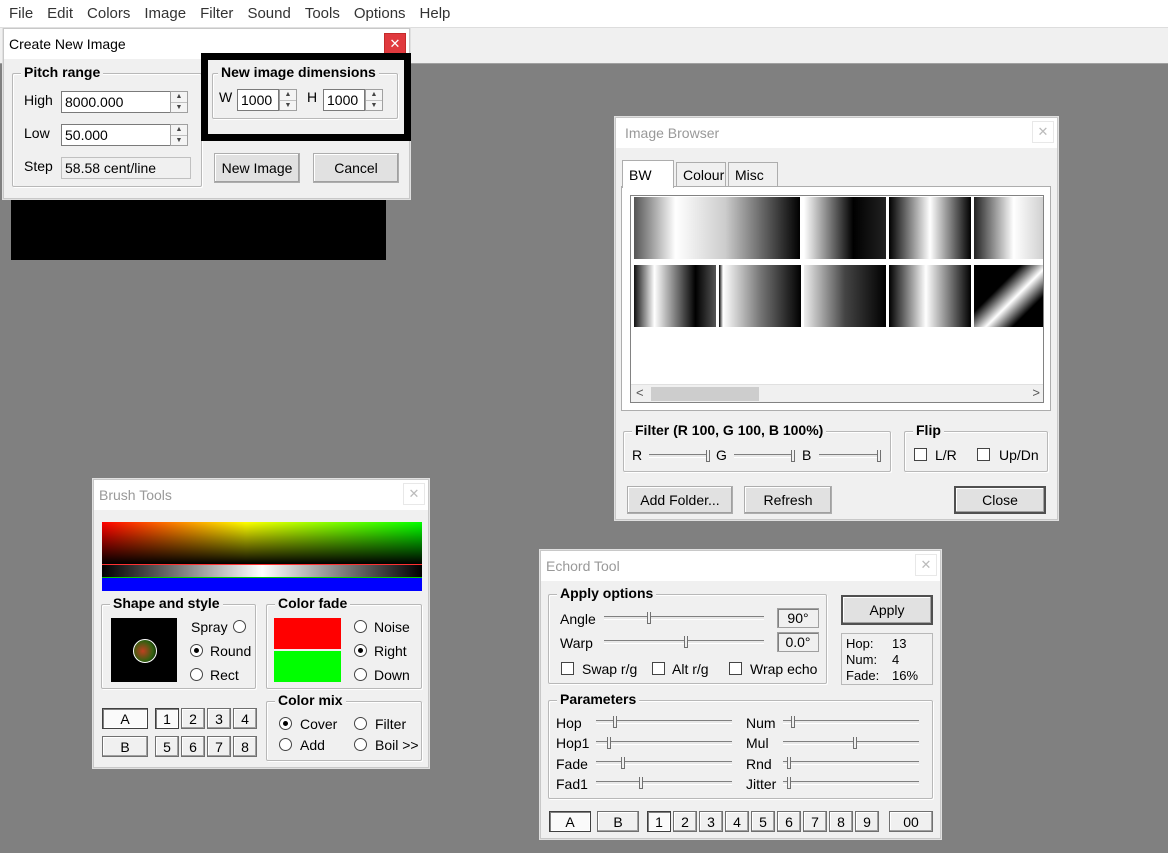 Image resolution: width=1168 pixels, height=853 pixels. I want to click on rnd-slider, so click(851, 763).